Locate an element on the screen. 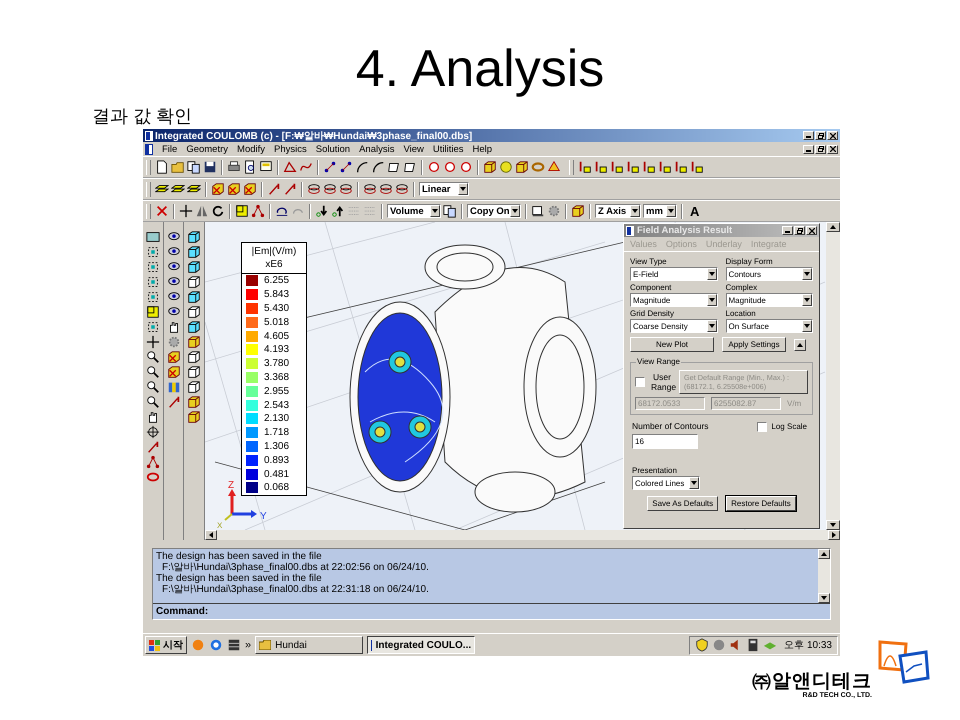 This screenshot has height=720, width=960. rotate-icon is located at coordinates (218, 211).